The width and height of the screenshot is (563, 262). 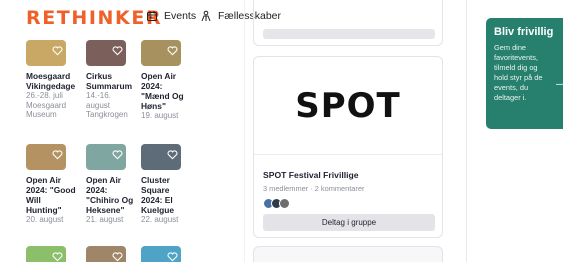 I want to click on group-logo: SPOT, so click(x=348, y=105).